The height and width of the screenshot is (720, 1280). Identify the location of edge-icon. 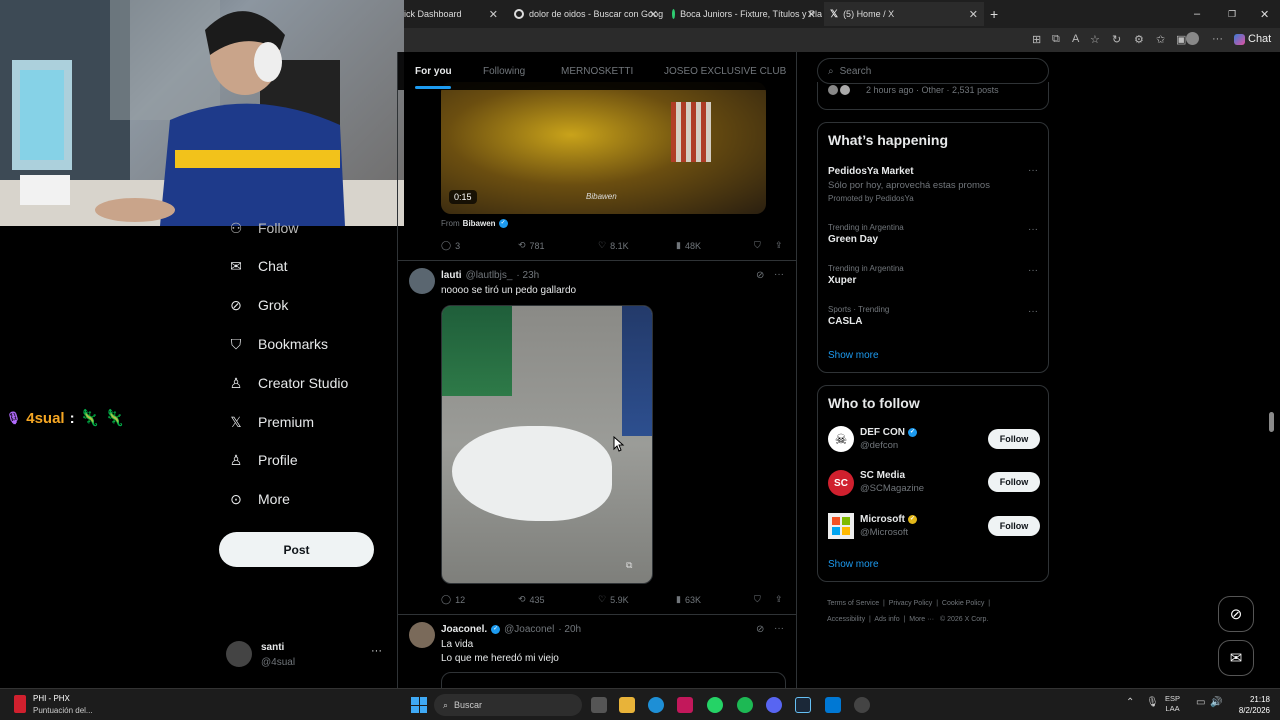
(656, 705).